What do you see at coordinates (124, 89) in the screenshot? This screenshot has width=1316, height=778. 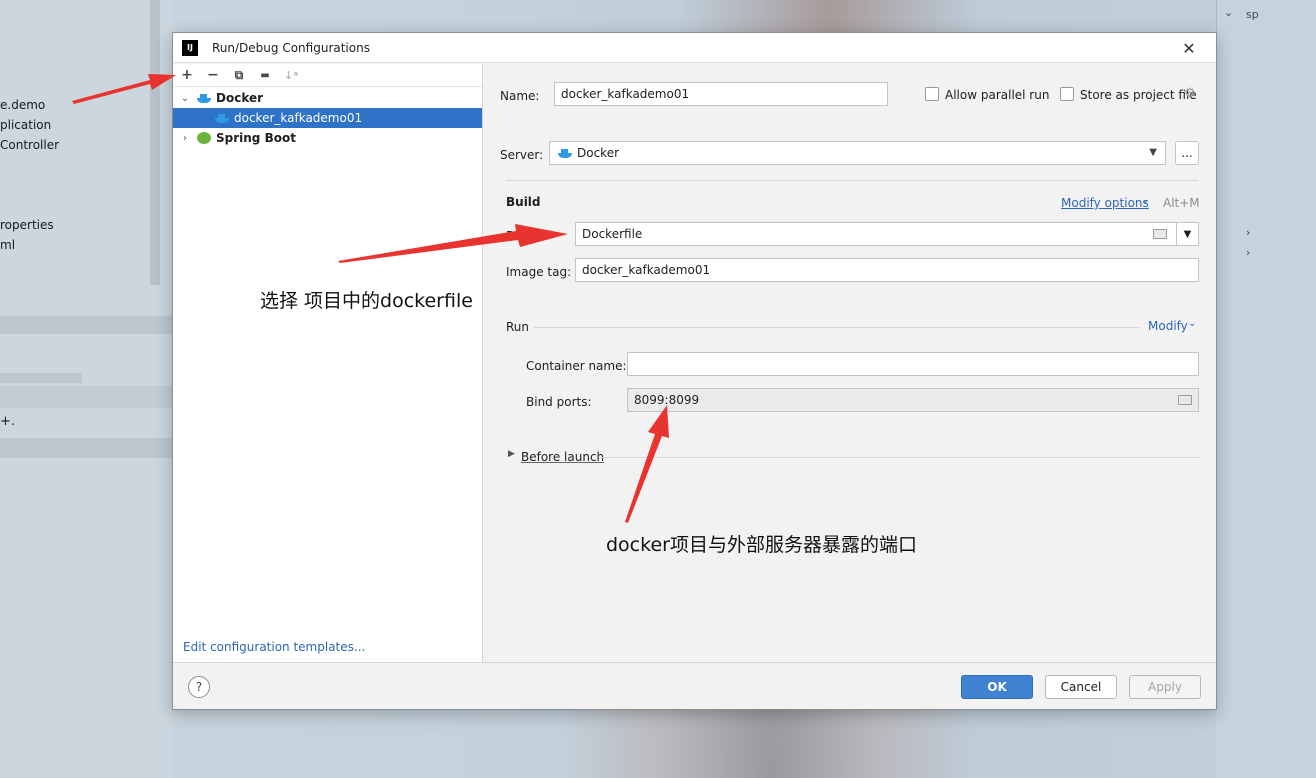 I see `arrow-to-add-button` at bounding box center [124, 89].